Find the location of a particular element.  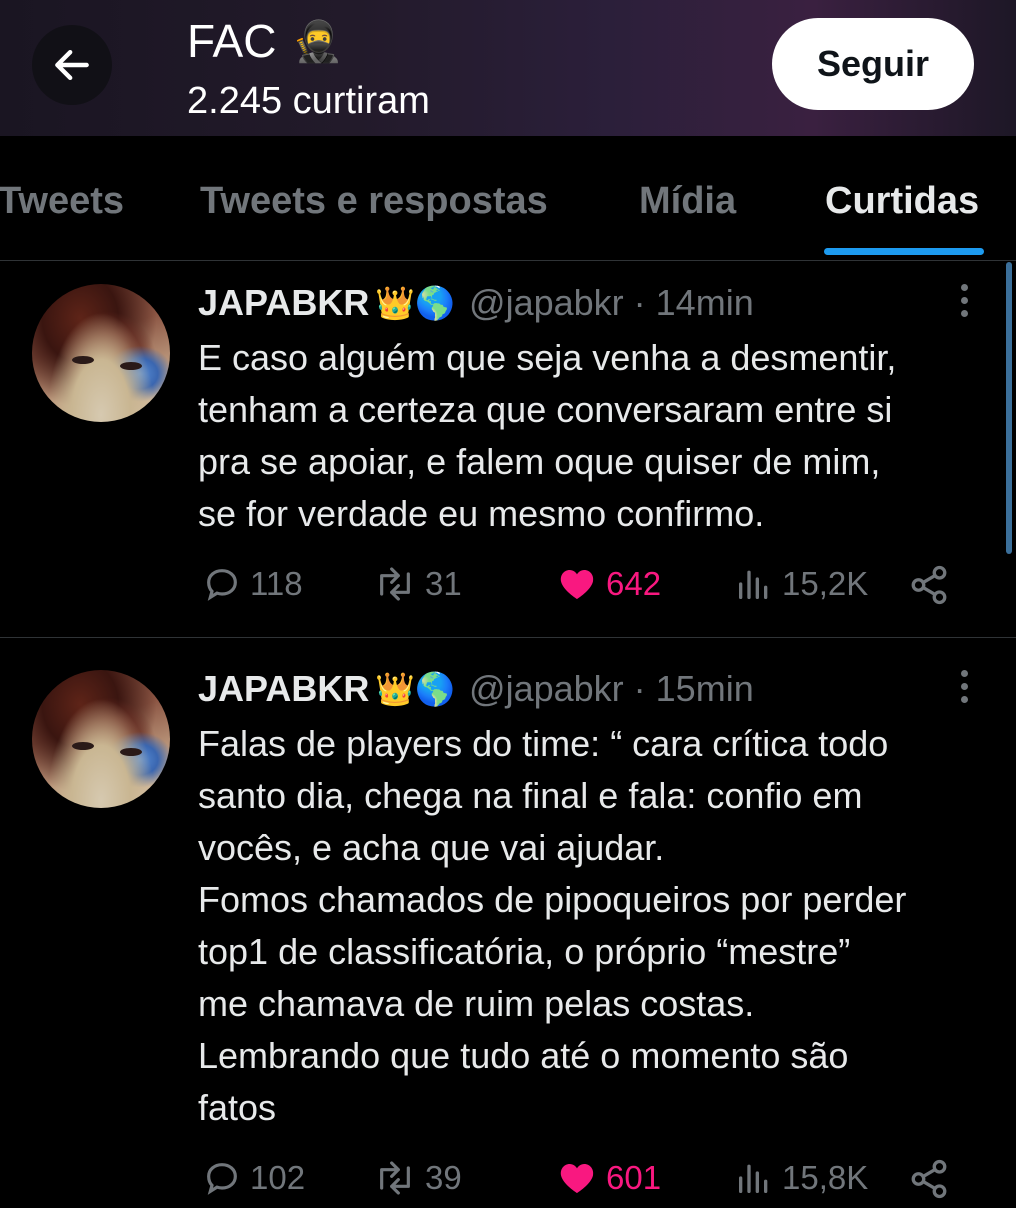

reply-count: 118 is located at coordinates (276, 583).